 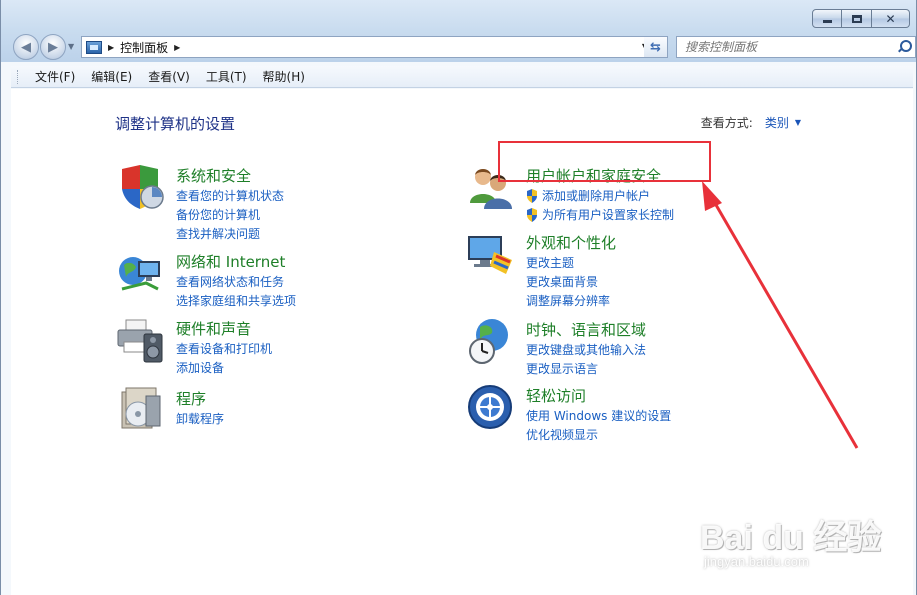 I want to click on user-accounts-icon, so click(x=490, y=187).